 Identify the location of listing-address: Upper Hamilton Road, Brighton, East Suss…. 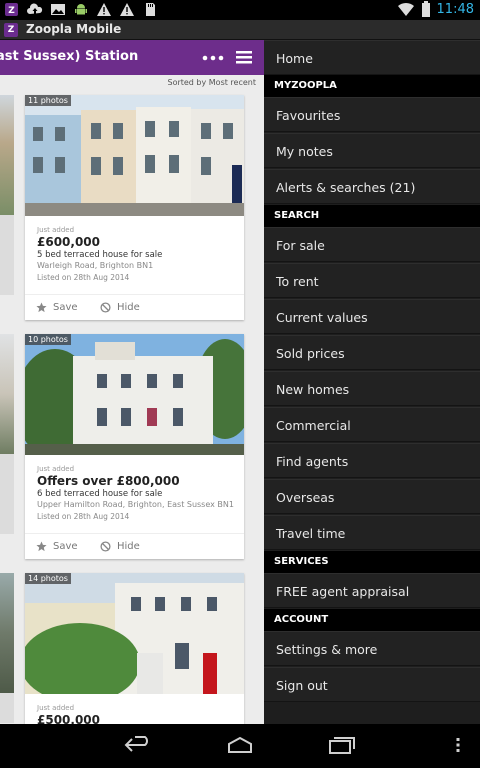
(135, 504).